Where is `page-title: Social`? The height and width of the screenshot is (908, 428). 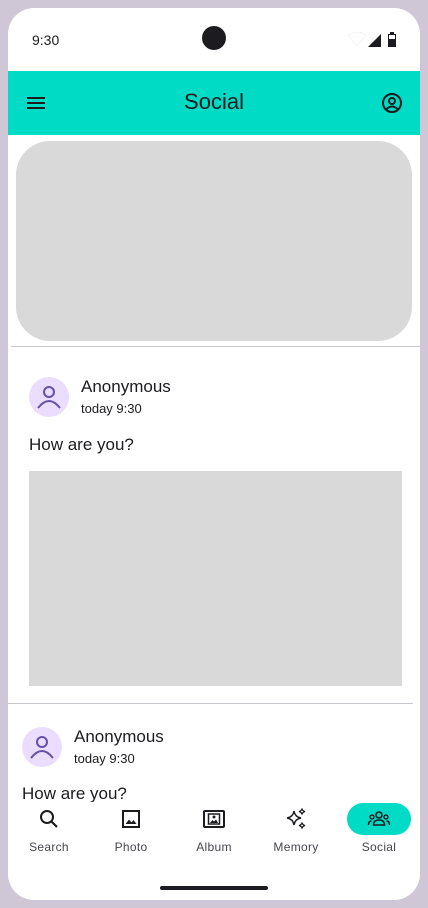 page-title: Social is located at coordinates (214, 101).